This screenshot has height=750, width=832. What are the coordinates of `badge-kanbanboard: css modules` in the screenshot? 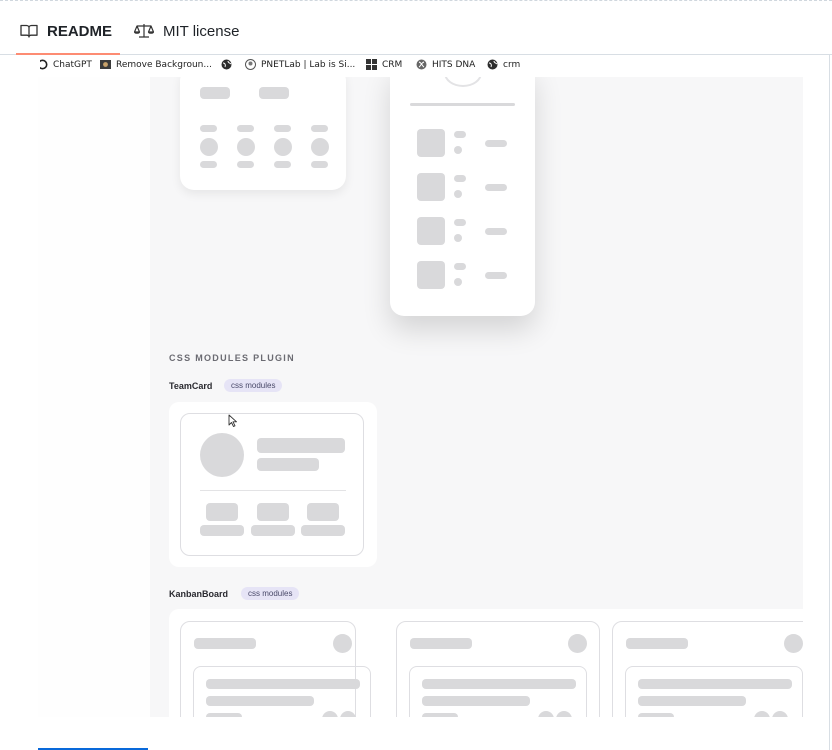 It's located at (270, 593).